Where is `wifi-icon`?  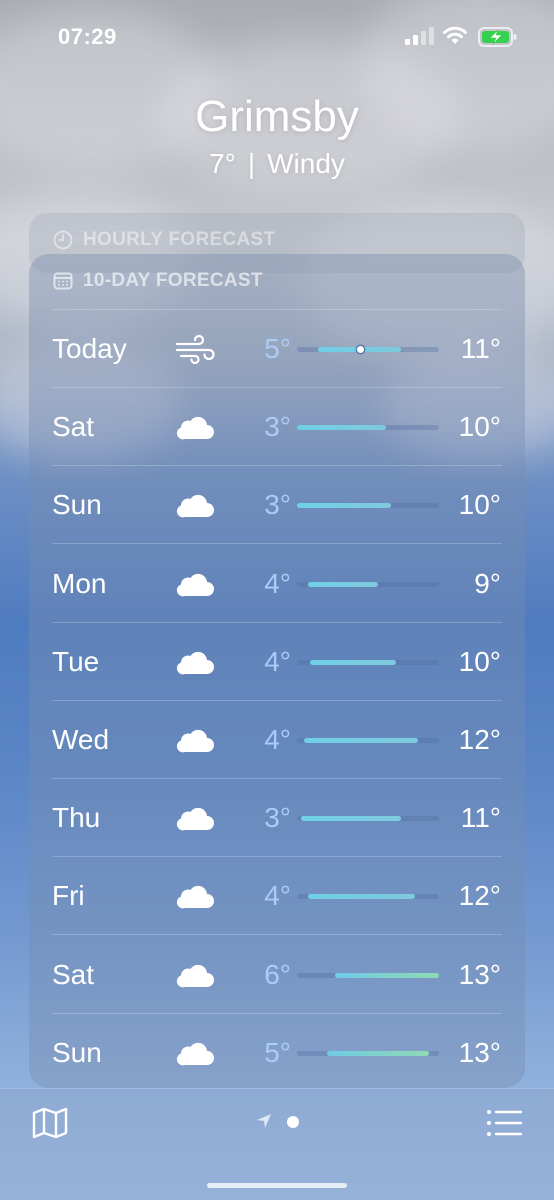 wifi-icon is located at coordinates (455, 35).